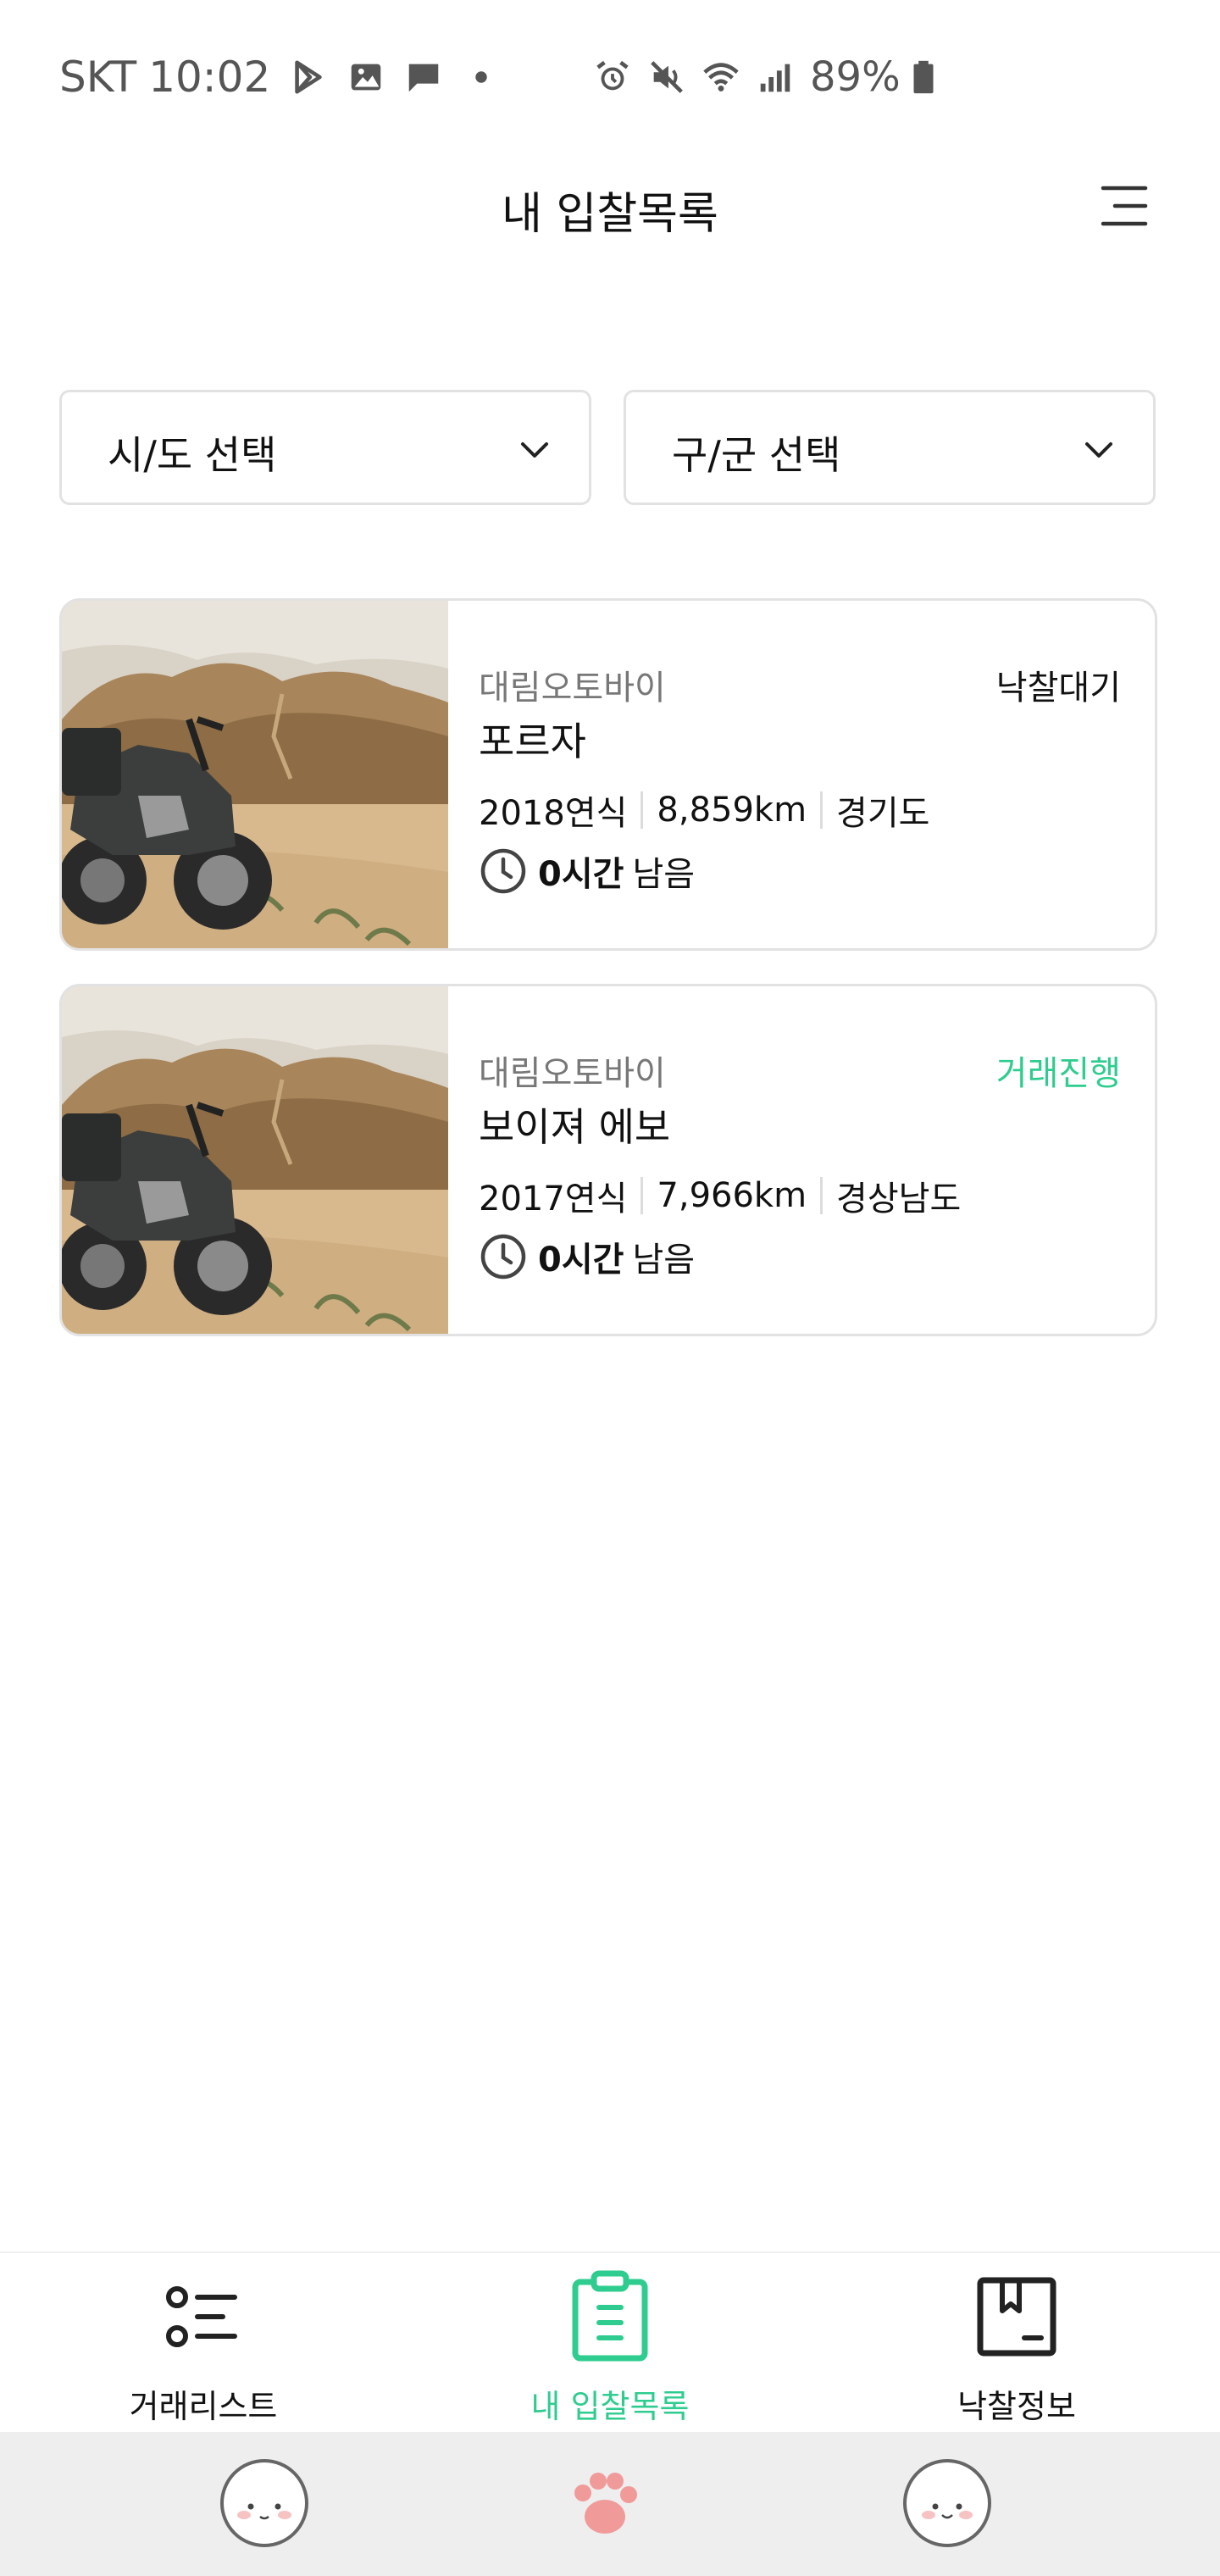  I want to click on signal-icon, so click(775, 77).